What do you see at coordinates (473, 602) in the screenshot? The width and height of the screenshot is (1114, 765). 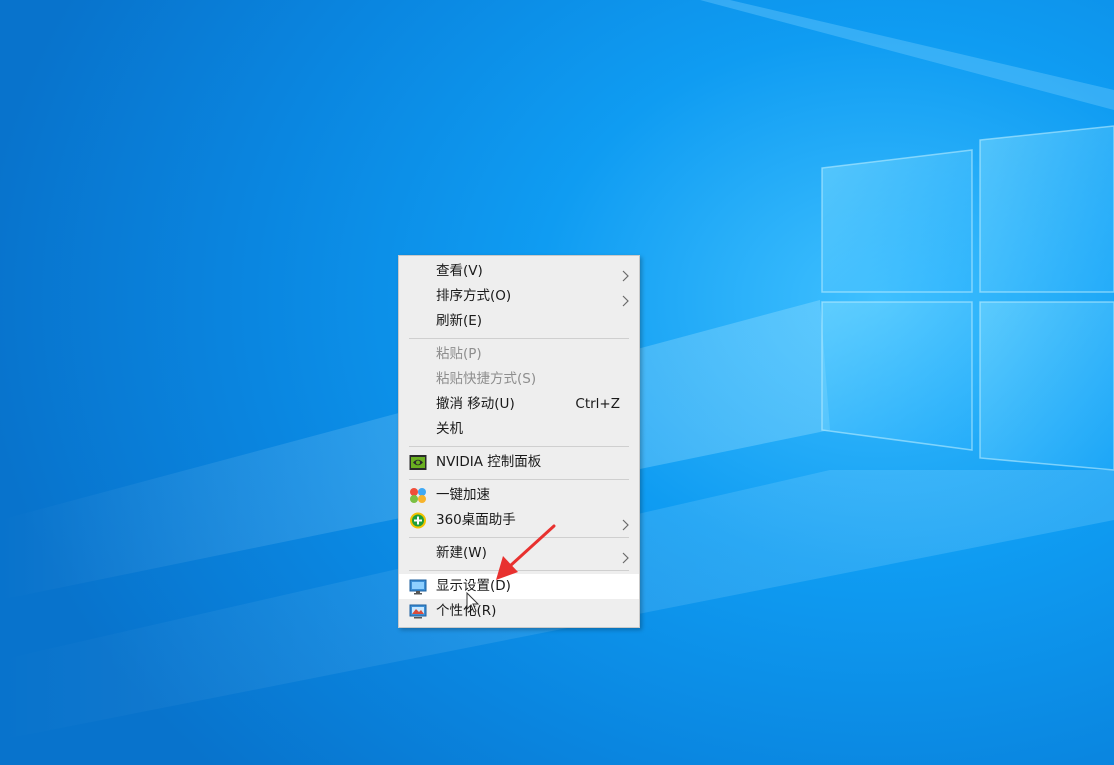 I see `mouse-cursor-icon` at bounding box center [473, 602].